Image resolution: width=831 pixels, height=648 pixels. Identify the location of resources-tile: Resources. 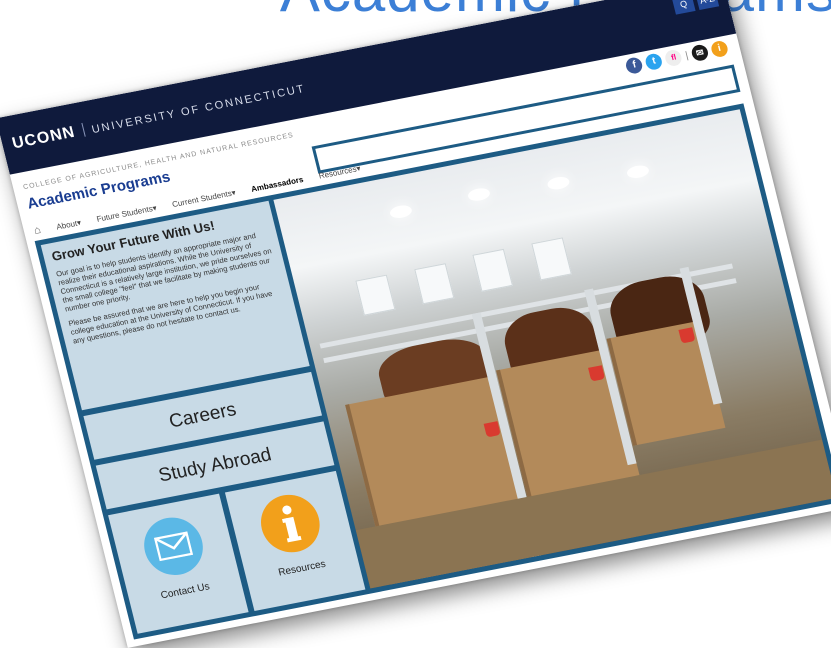
(295, 541).